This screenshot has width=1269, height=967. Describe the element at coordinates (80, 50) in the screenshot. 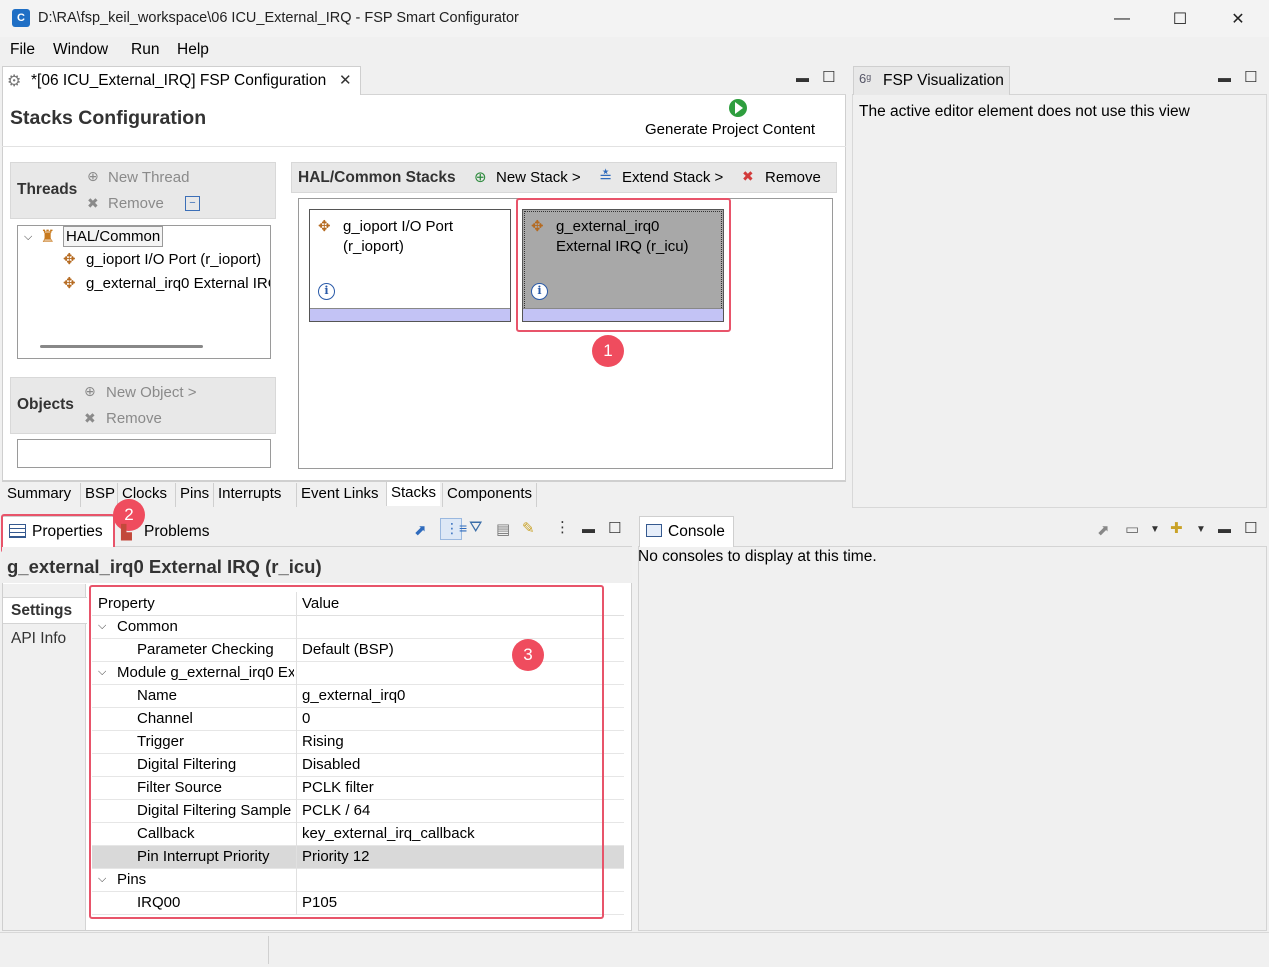

I see `menu-window: Window` at that location.